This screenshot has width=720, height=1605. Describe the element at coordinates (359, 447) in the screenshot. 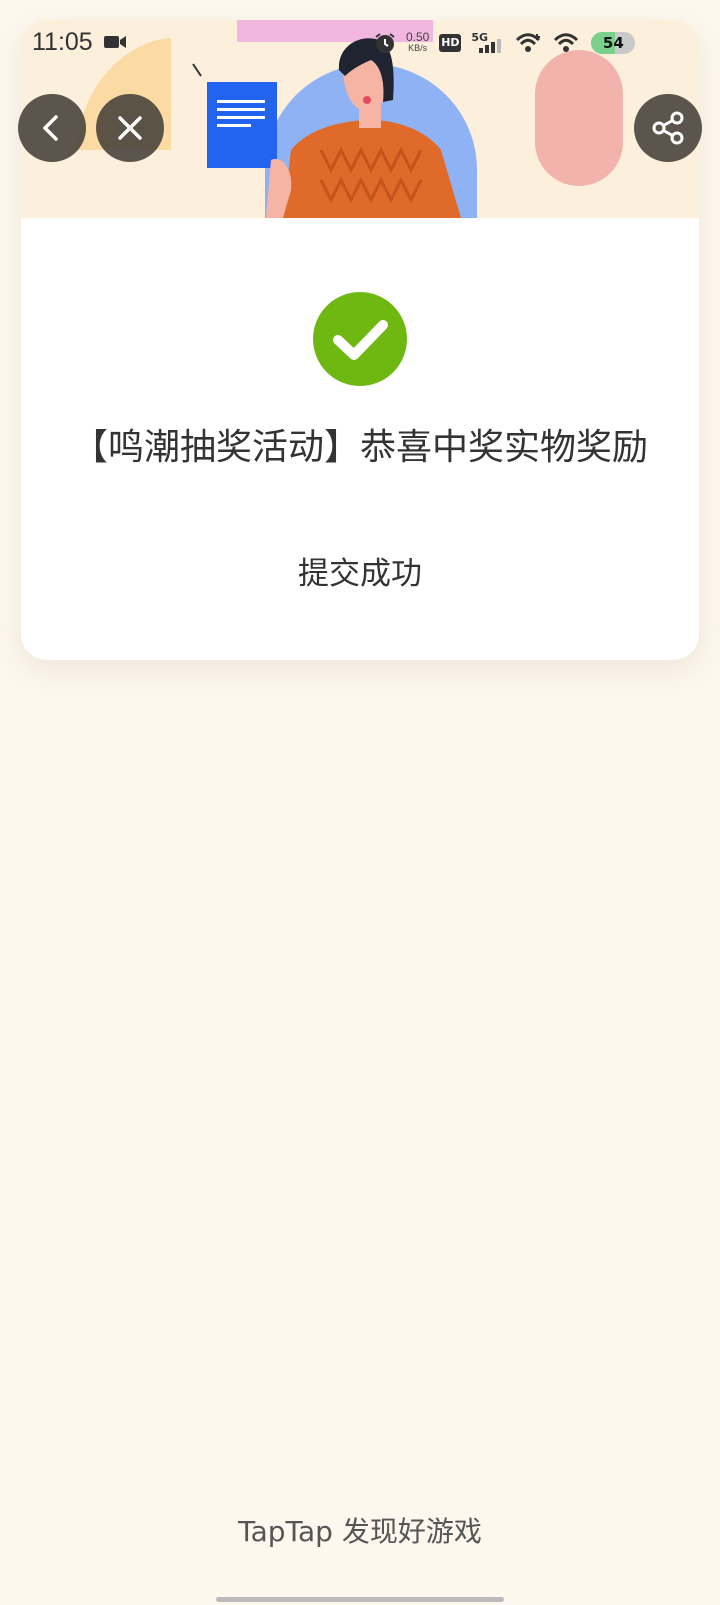

I see `result-title: 【鸣潮抽奖活动】恭喜中奖实物奖励` at that location.